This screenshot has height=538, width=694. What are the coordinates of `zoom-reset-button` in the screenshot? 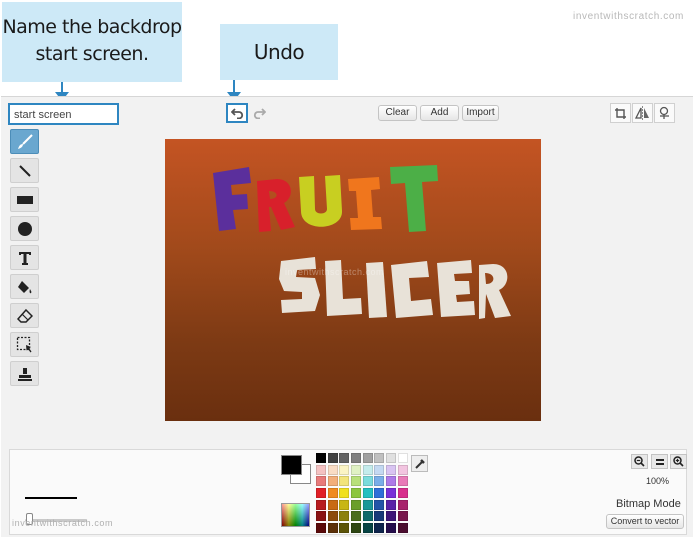 It's located at (659, 461).